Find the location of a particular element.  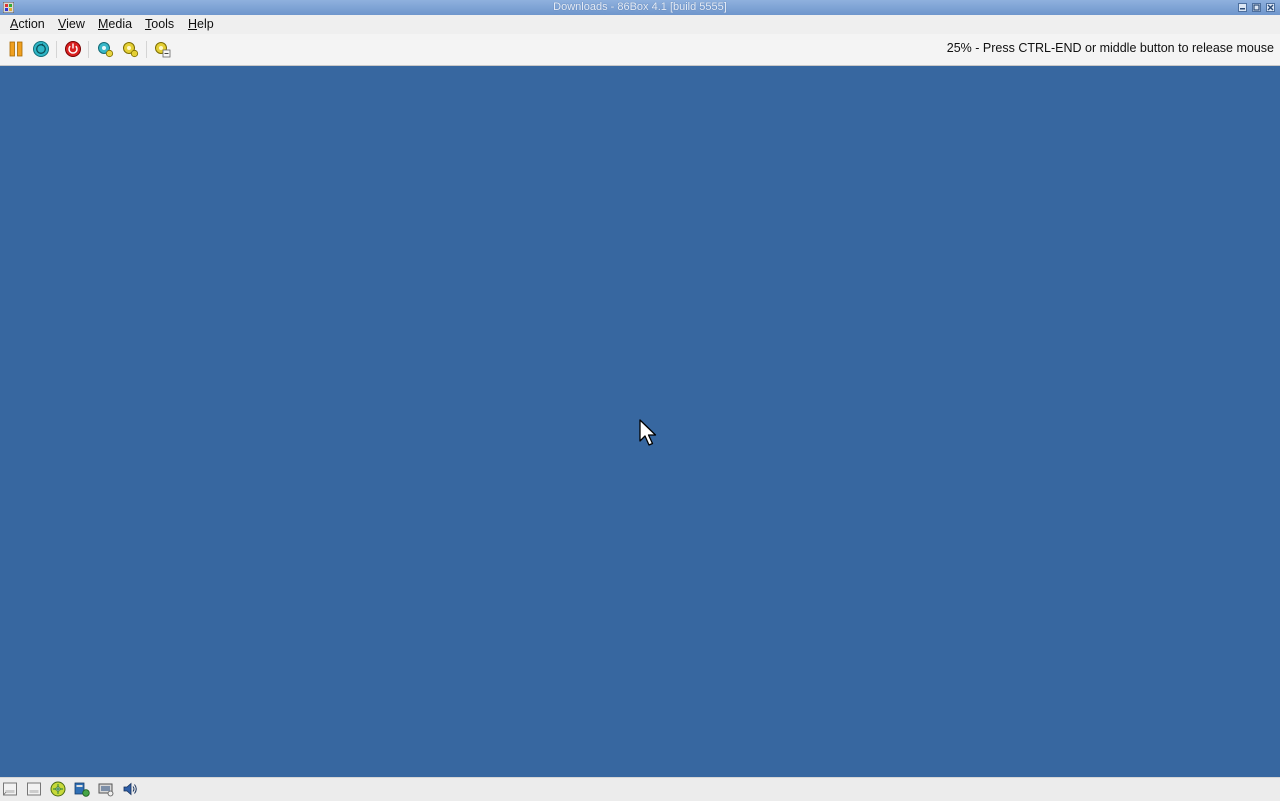

status-bar is located at coordinates (640, 789).